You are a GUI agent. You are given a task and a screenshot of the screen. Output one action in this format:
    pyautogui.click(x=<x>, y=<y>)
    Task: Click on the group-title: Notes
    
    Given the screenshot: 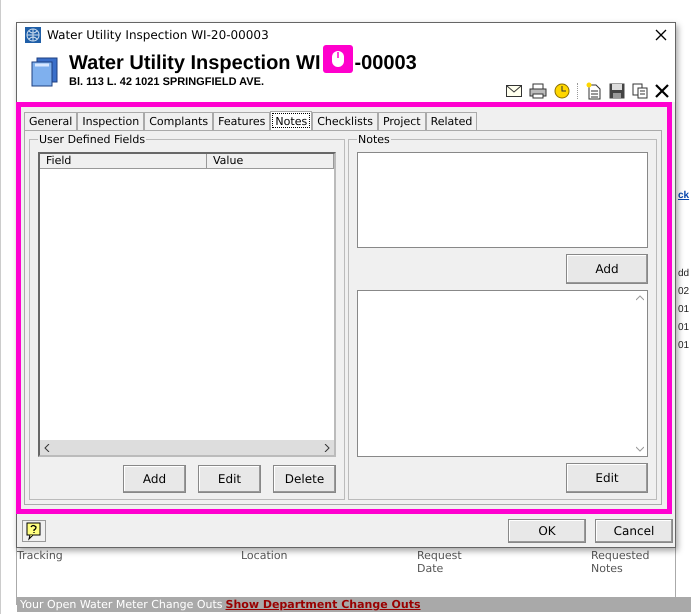 What is the action you would take?
    pyautogui.click(x=374, y=139)
    